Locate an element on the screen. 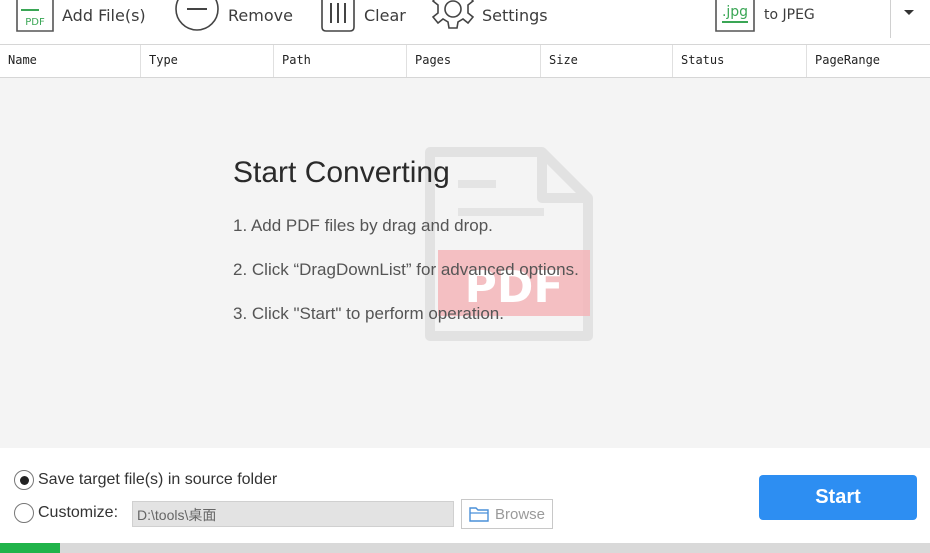 The image size is (930, 553). add-files-button: PDF Add File(s) is located at coordinates (81, 16).